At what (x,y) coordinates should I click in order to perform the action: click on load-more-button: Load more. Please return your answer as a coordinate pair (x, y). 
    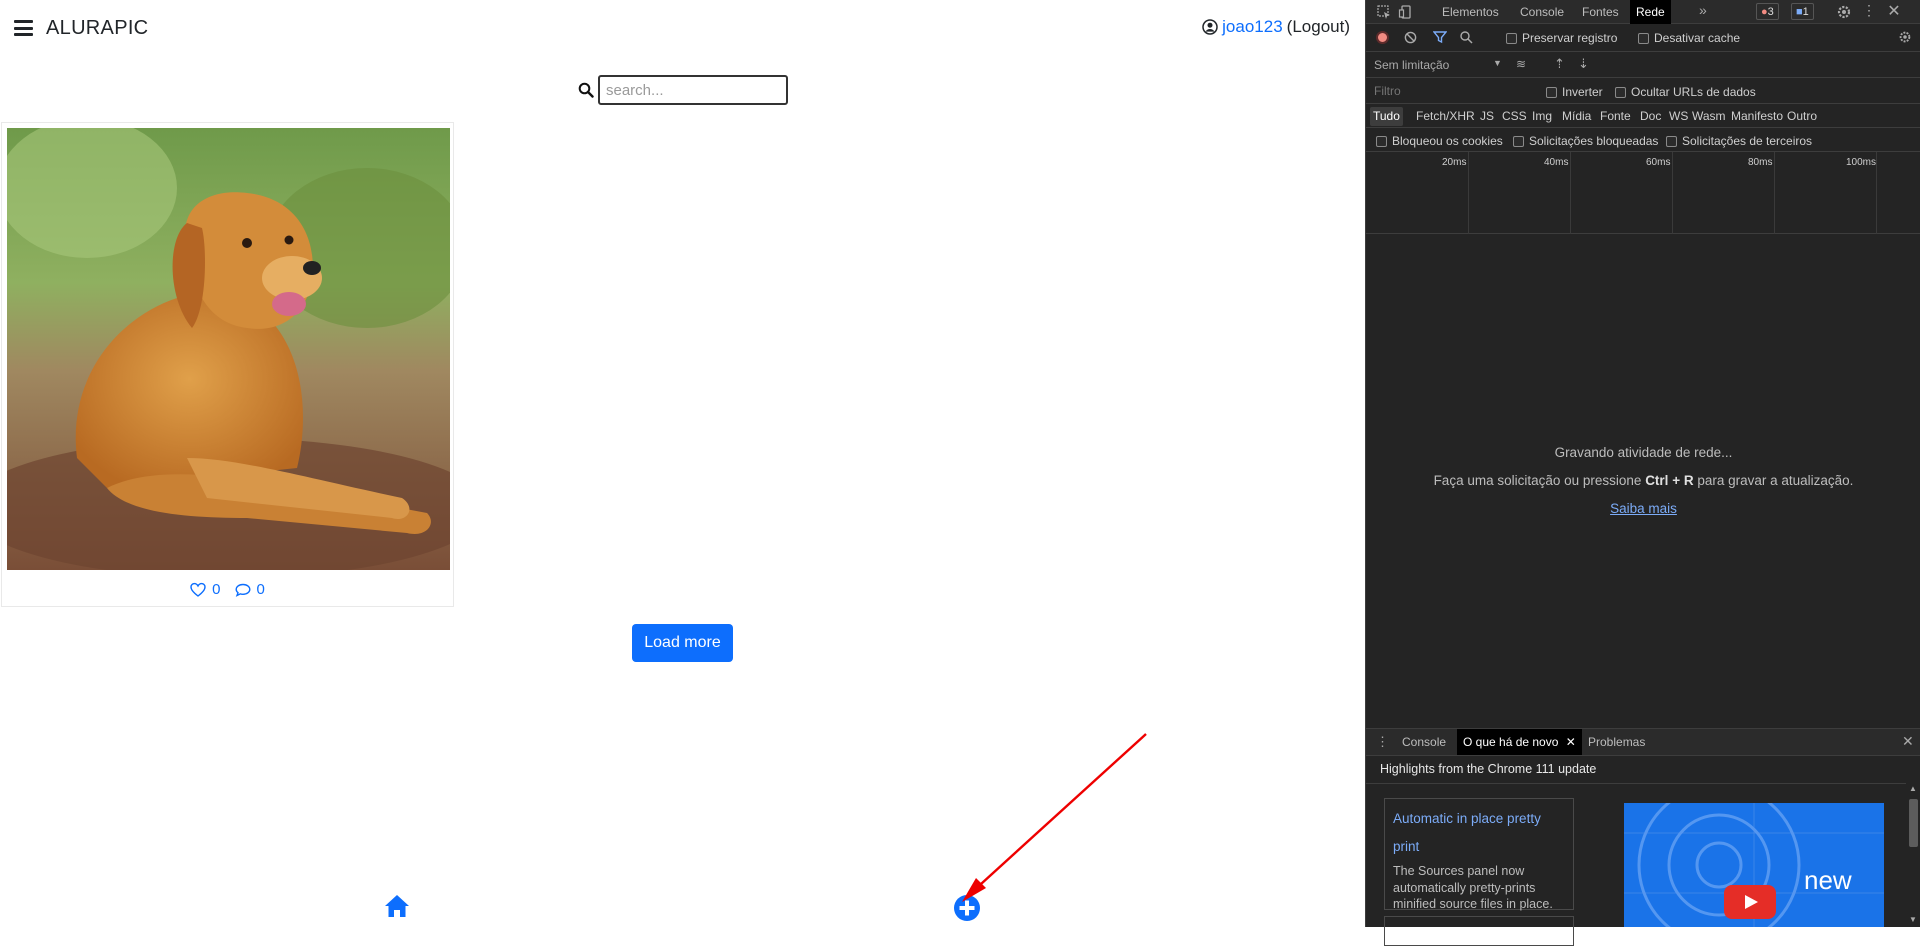
    Looking at the image, I should click on (682, 643).